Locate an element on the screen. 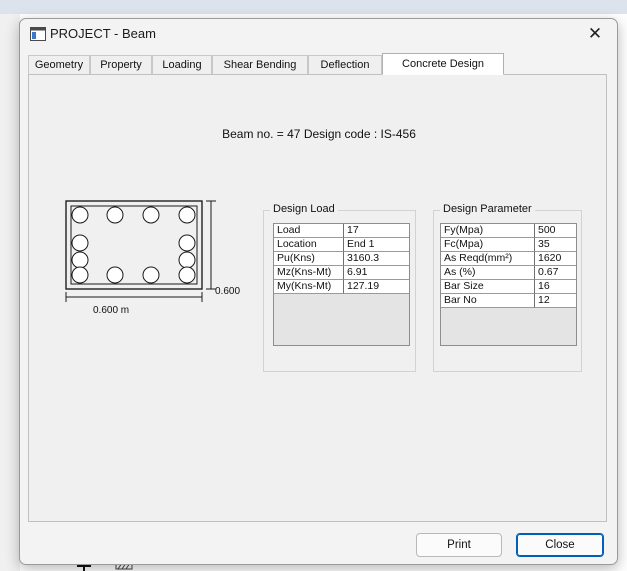  tab-property: Property is located at coordinates (121, 64).